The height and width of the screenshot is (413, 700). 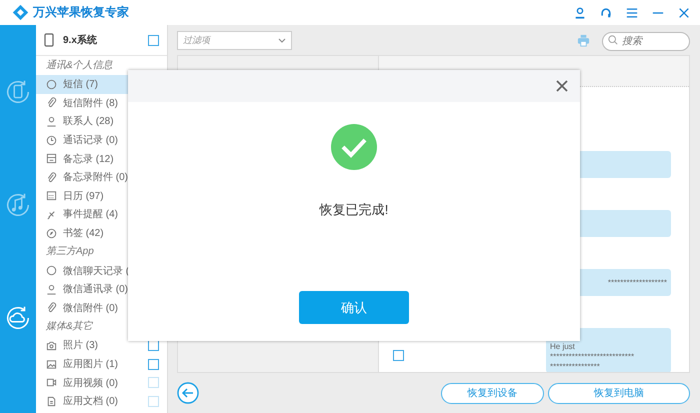 I want to click on category-item: 事件提醒 (4), so click(x=101, y=214).